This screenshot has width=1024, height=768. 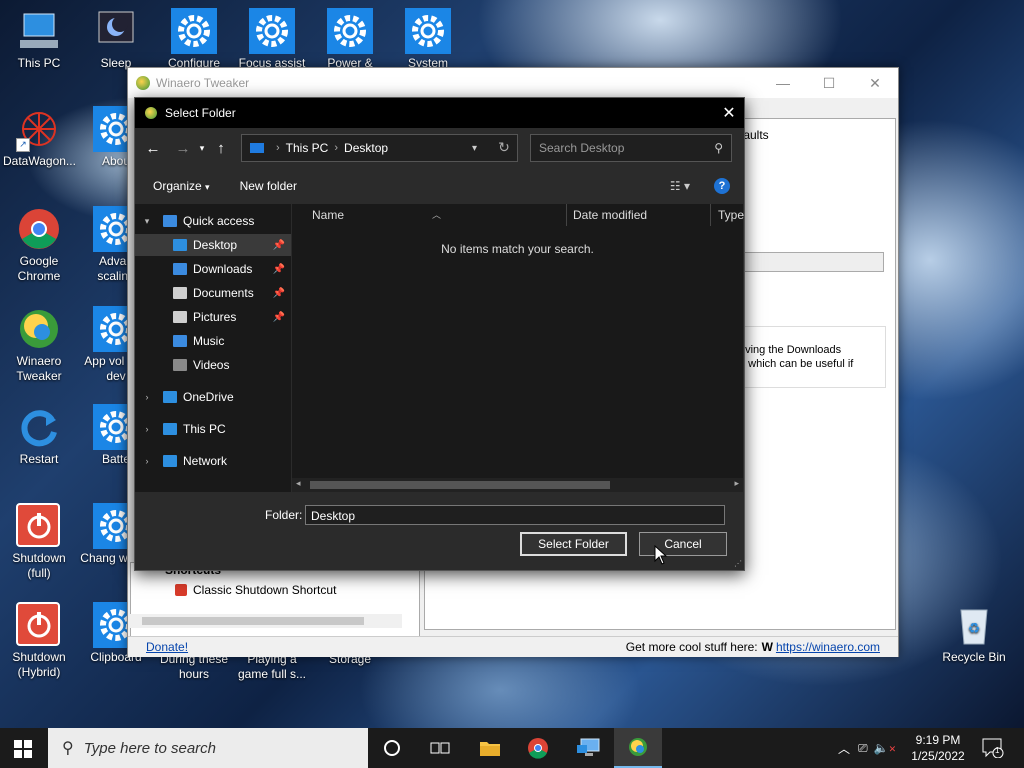 I want to click on desktop-icon-power: Power &, so click(x=350, y=39).